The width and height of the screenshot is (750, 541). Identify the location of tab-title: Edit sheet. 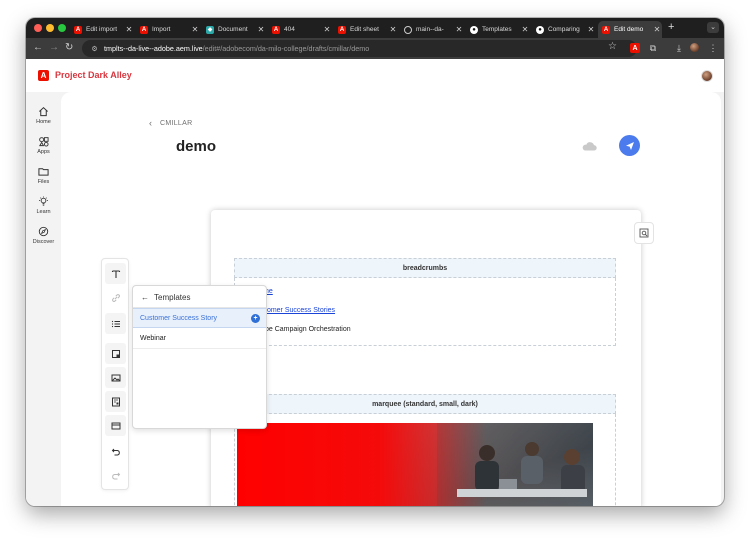
(364, 29).